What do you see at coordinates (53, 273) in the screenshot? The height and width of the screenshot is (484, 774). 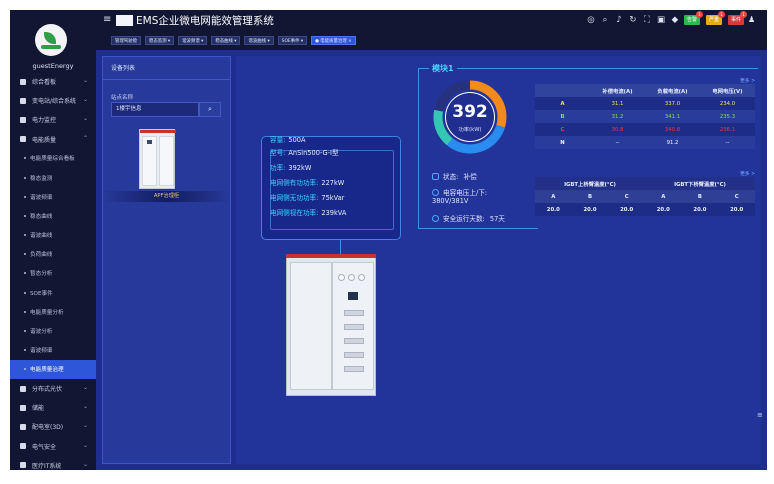 I see `sidebar-item-10: 暂态分析` at bounding box center [53, 273].